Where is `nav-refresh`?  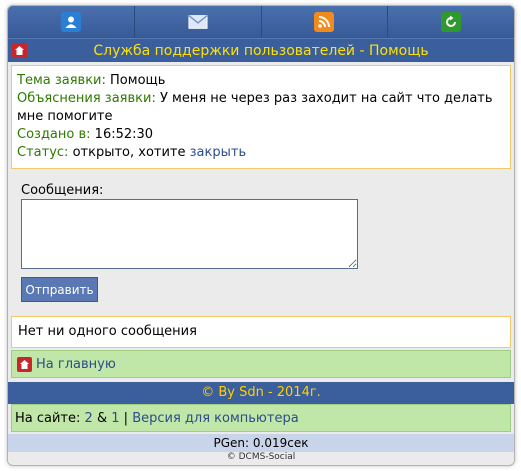
nav-refresh is located at coordinates (451, 22).